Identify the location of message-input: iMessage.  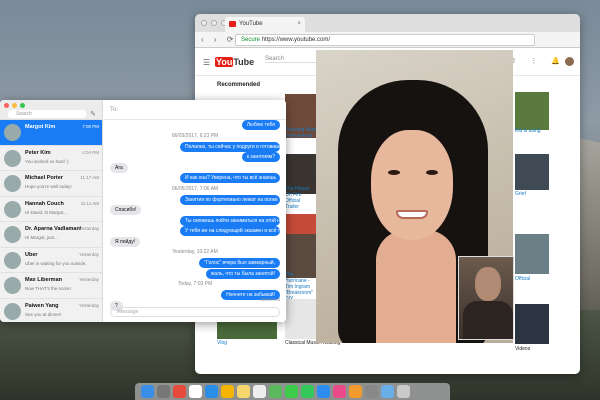
(195, 312).